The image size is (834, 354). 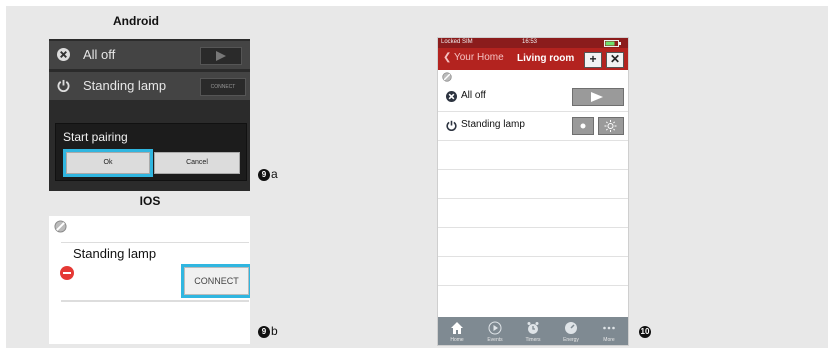 What do you see at coordinates (612, 43) in the screenshot?
I see `battery-icon` at bounding box center [612, 43].